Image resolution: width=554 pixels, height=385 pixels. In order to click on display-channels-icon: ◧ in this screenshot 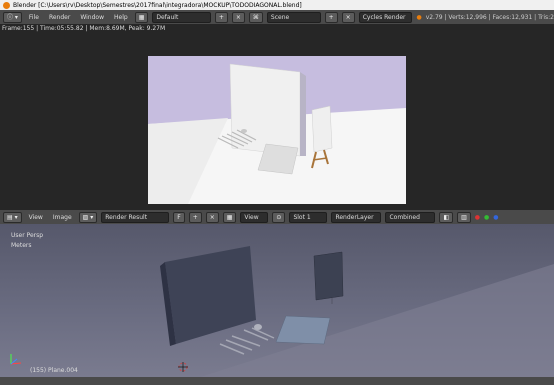, I will do `click(446, 217)`.